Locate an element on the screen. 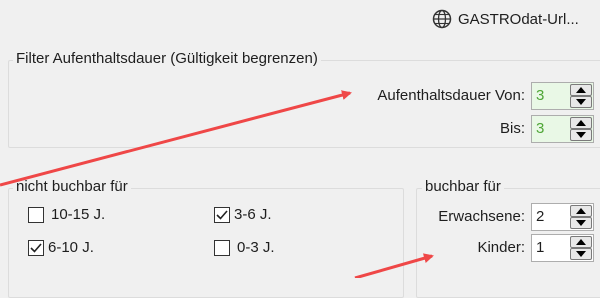 This screenshot has width=600, height=298. not-bookable-title: nicht buchbar für is located at coordinates (72, 187).